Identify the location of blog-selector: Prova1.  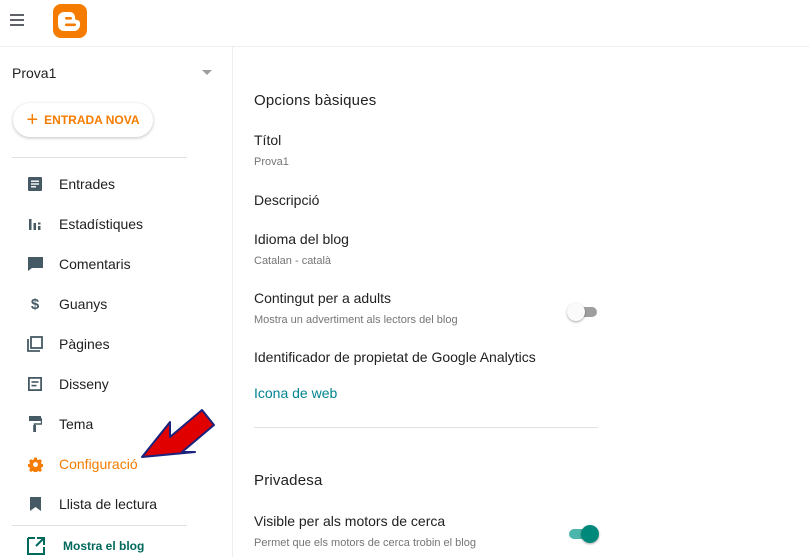
(112, 75).